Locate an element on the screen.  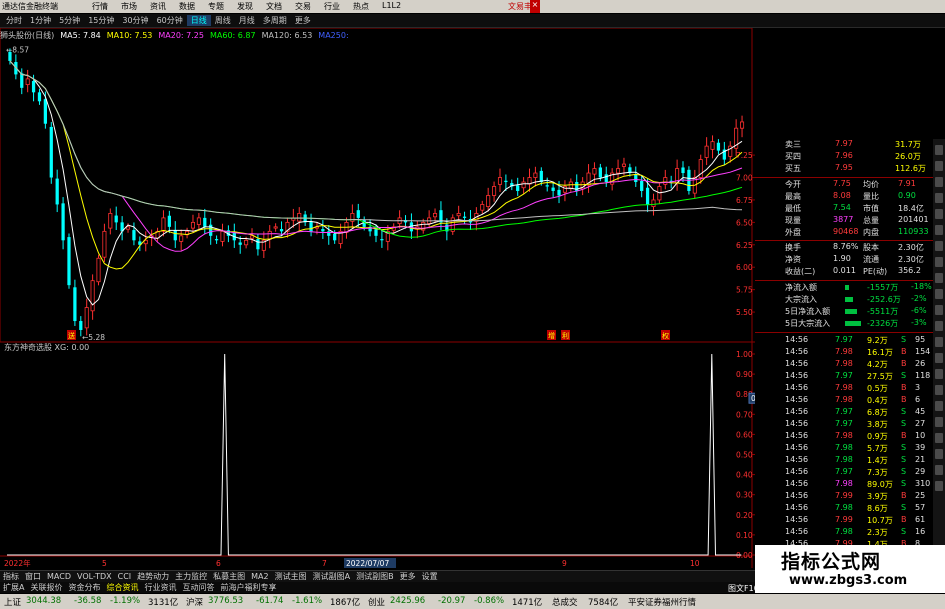
stat-value: 110933 is located at coordinates (913, 231).